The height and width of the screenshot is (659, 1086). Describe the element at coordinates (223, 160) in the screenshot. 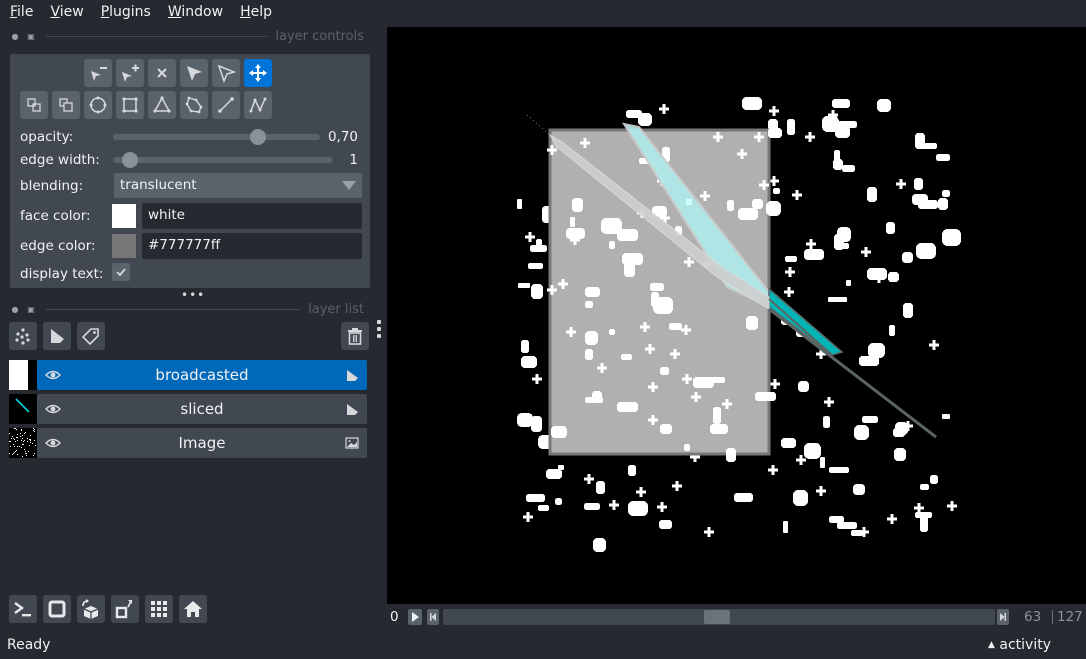

I see `edge-width-slider` at that location.